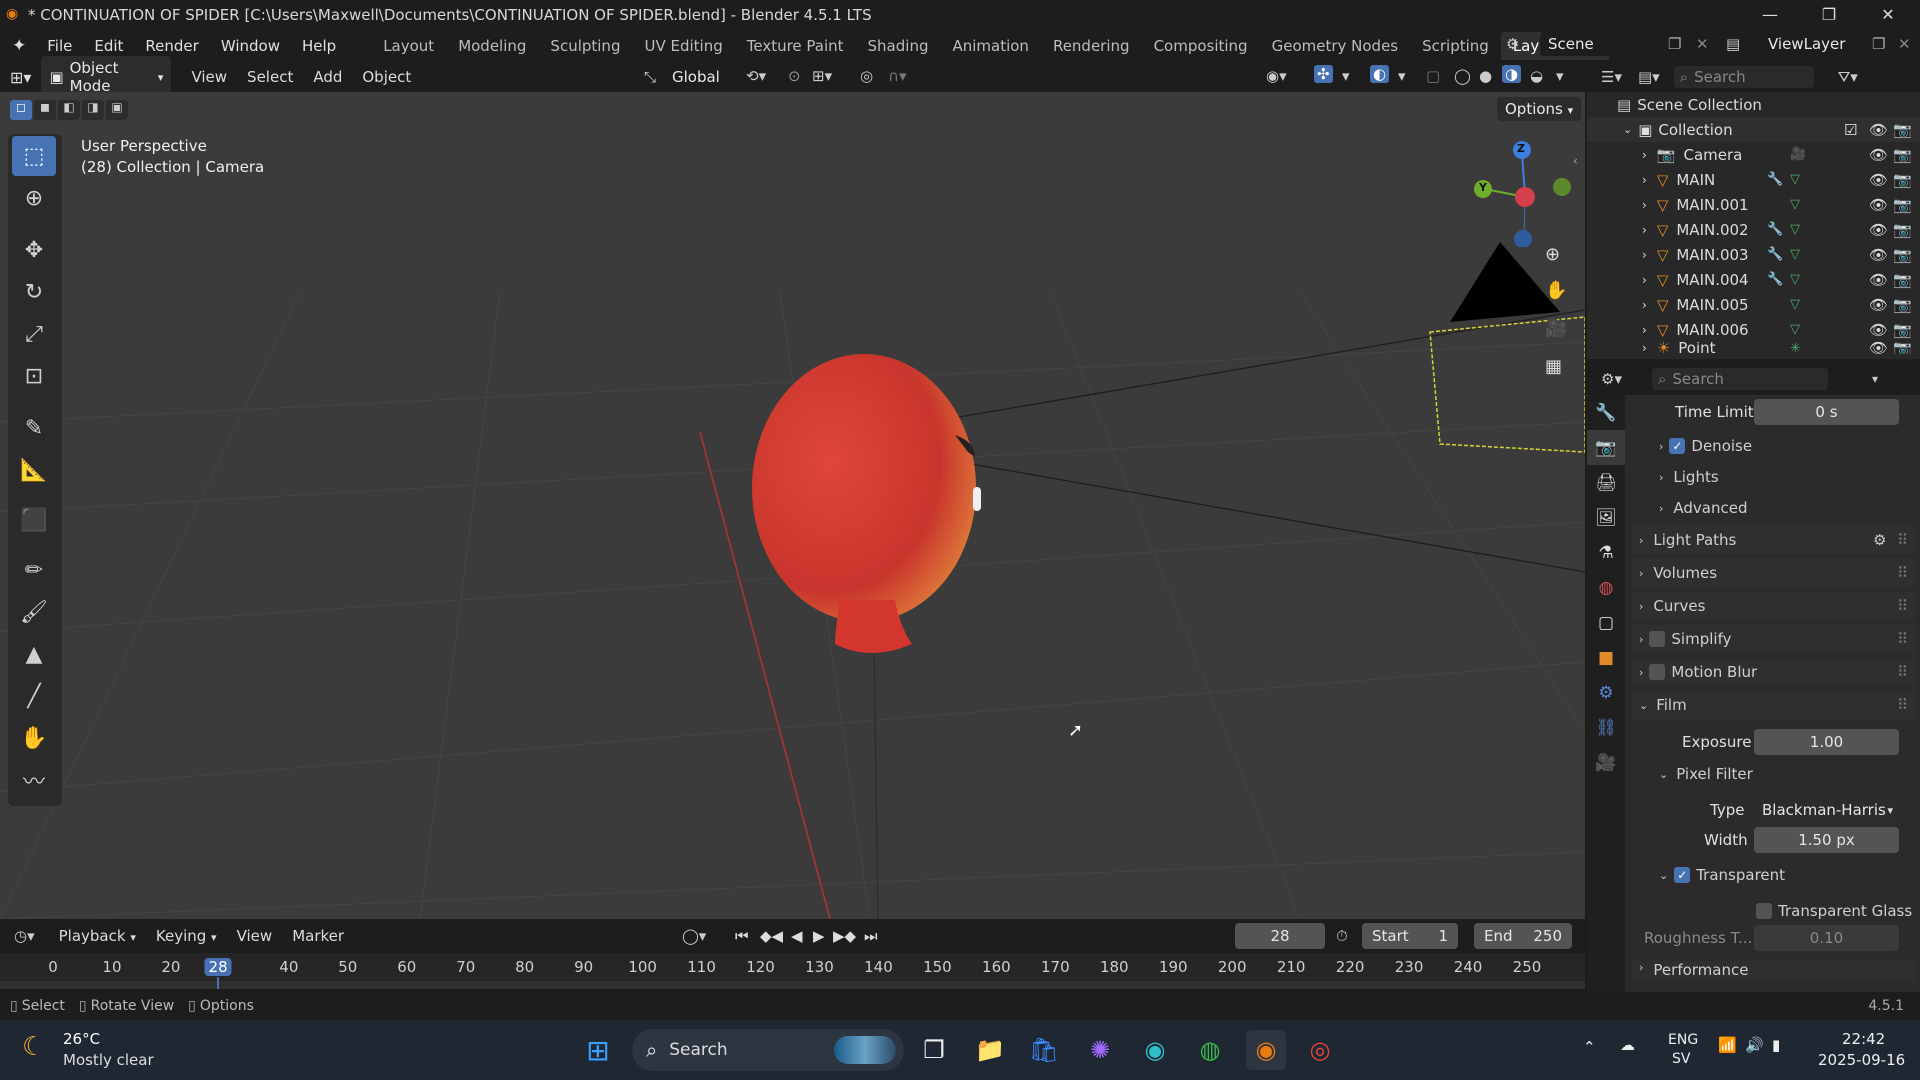 Image resolution: width=1920 pixels, height=1080 pixels. Describe the element at coordinates (34, 696) in the screenshot. I see `line-tool-icon: ╱` at that location.